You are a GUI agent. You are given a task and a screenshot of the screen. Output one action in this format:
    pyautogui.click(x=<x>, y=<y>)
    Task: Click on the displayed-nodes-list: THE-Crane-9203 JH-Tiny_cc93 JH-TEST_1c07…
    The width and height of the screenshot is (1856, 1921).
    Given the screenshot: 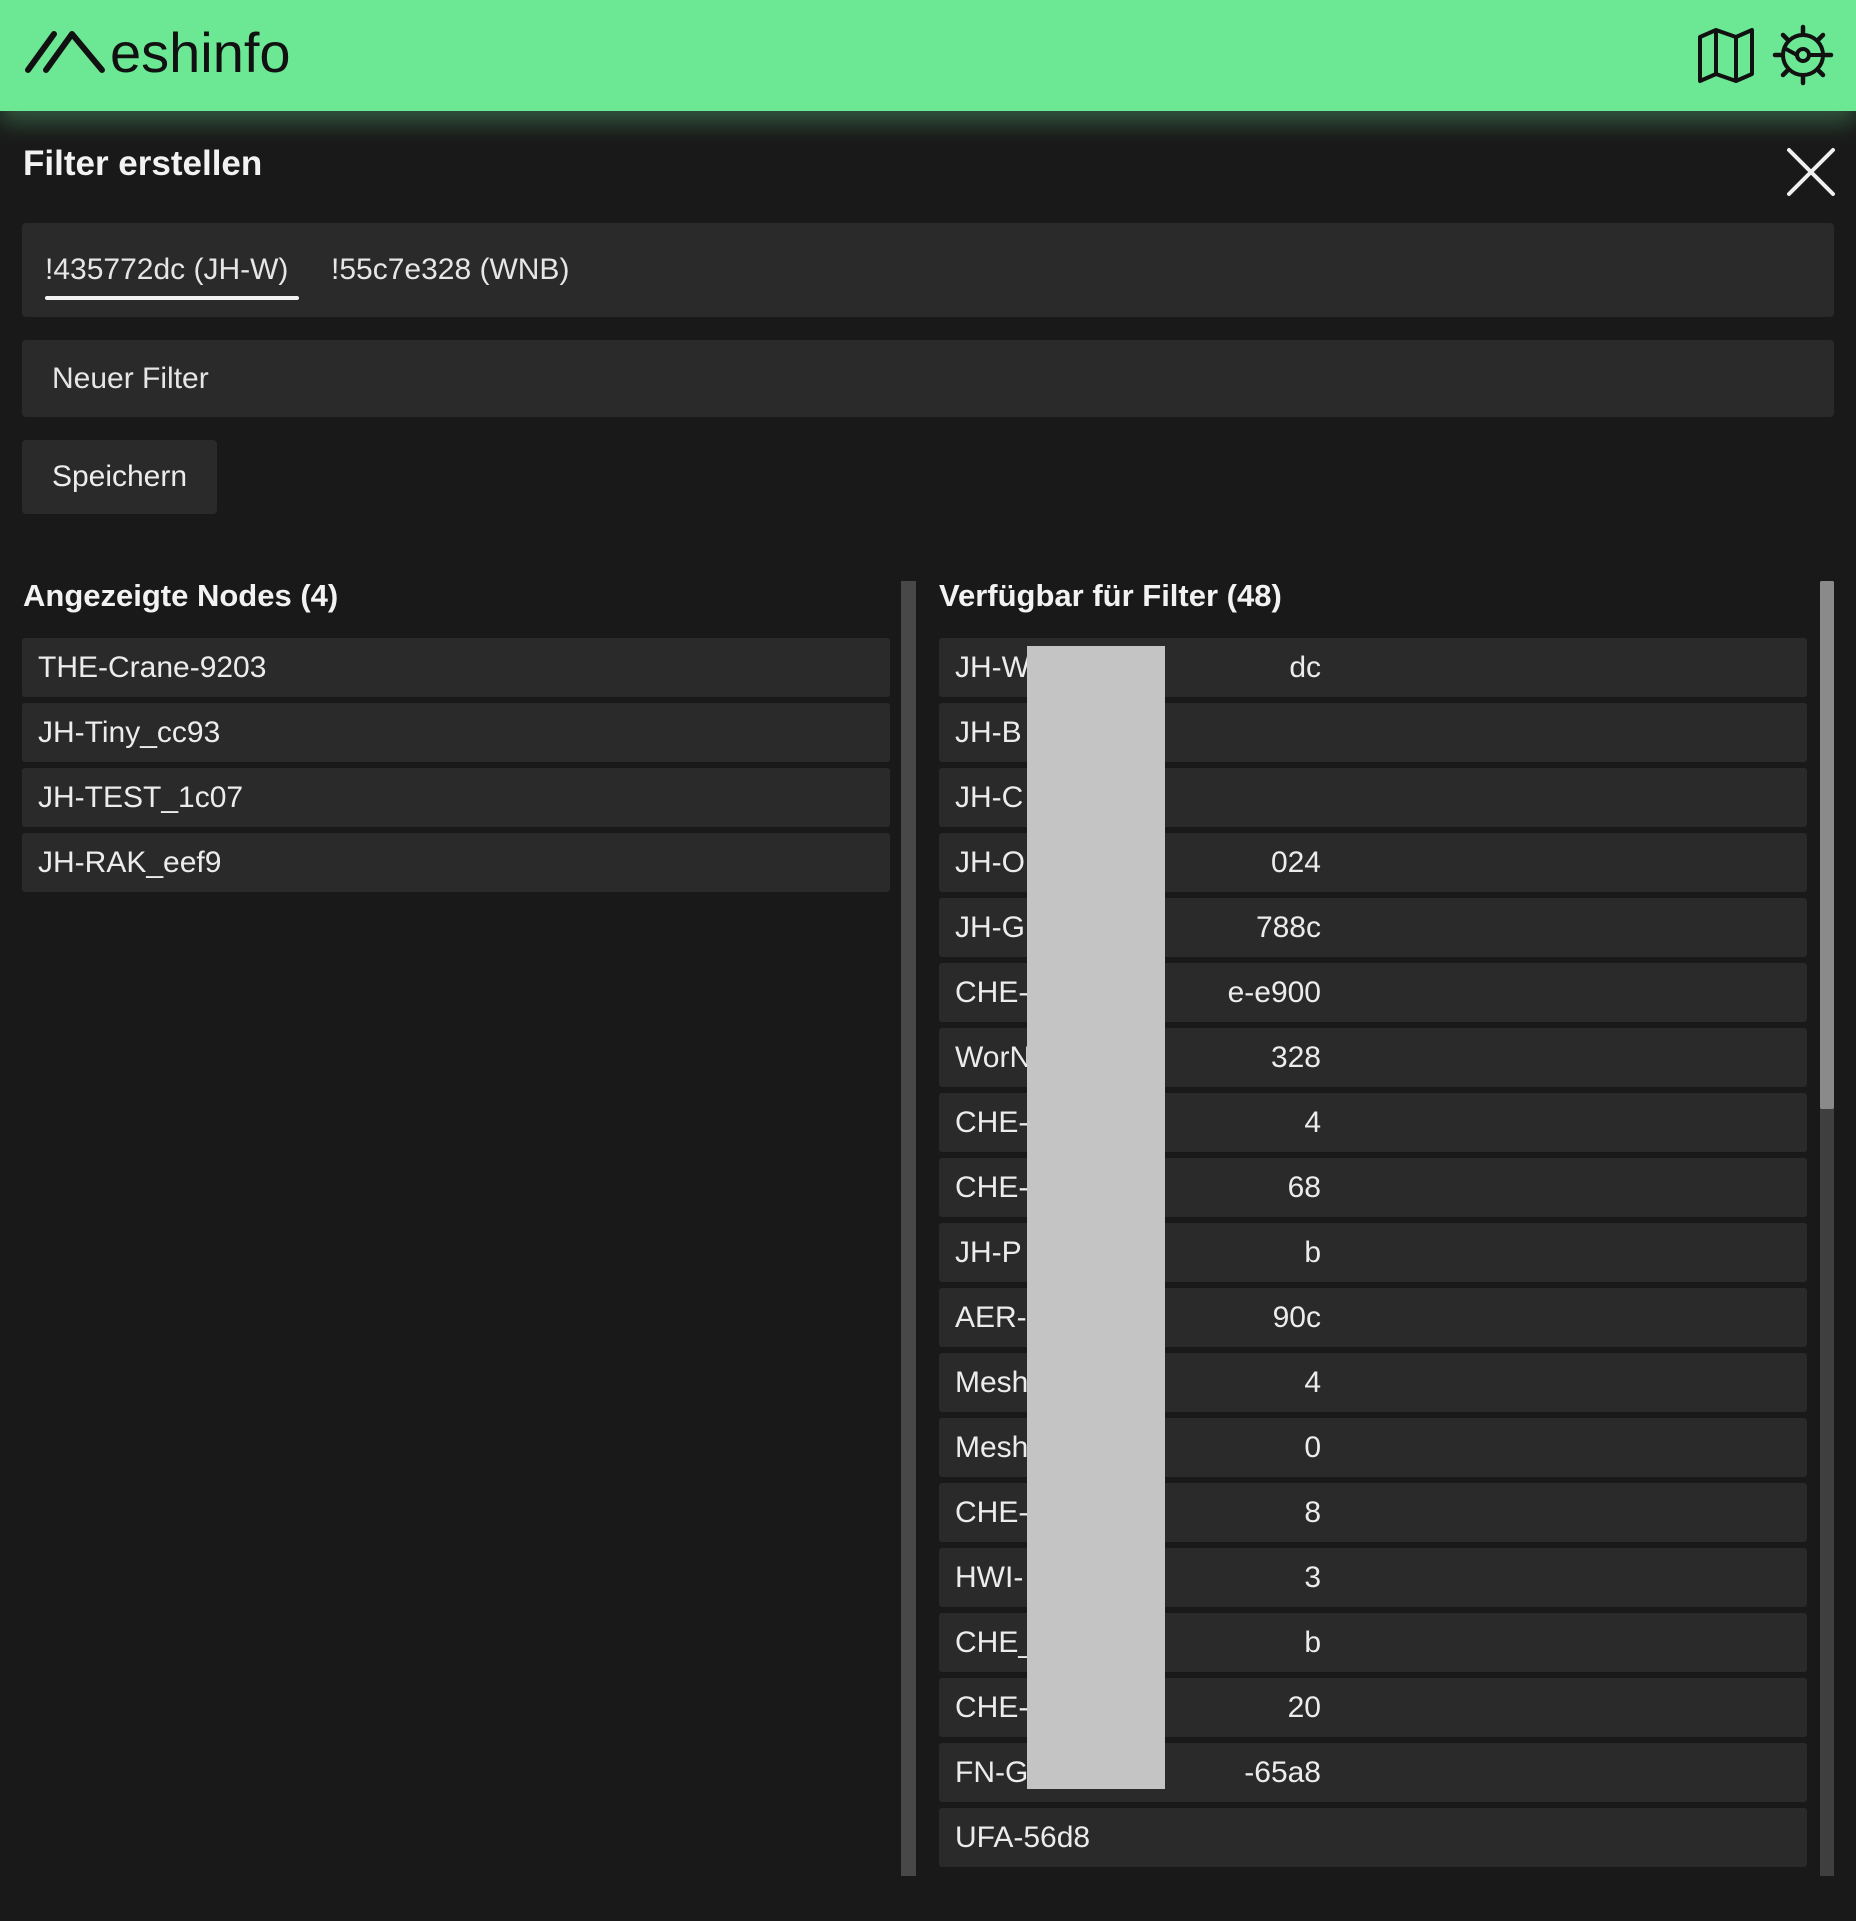 What is the action you would take?
    pyautogui.click(x=456, y=768)
    